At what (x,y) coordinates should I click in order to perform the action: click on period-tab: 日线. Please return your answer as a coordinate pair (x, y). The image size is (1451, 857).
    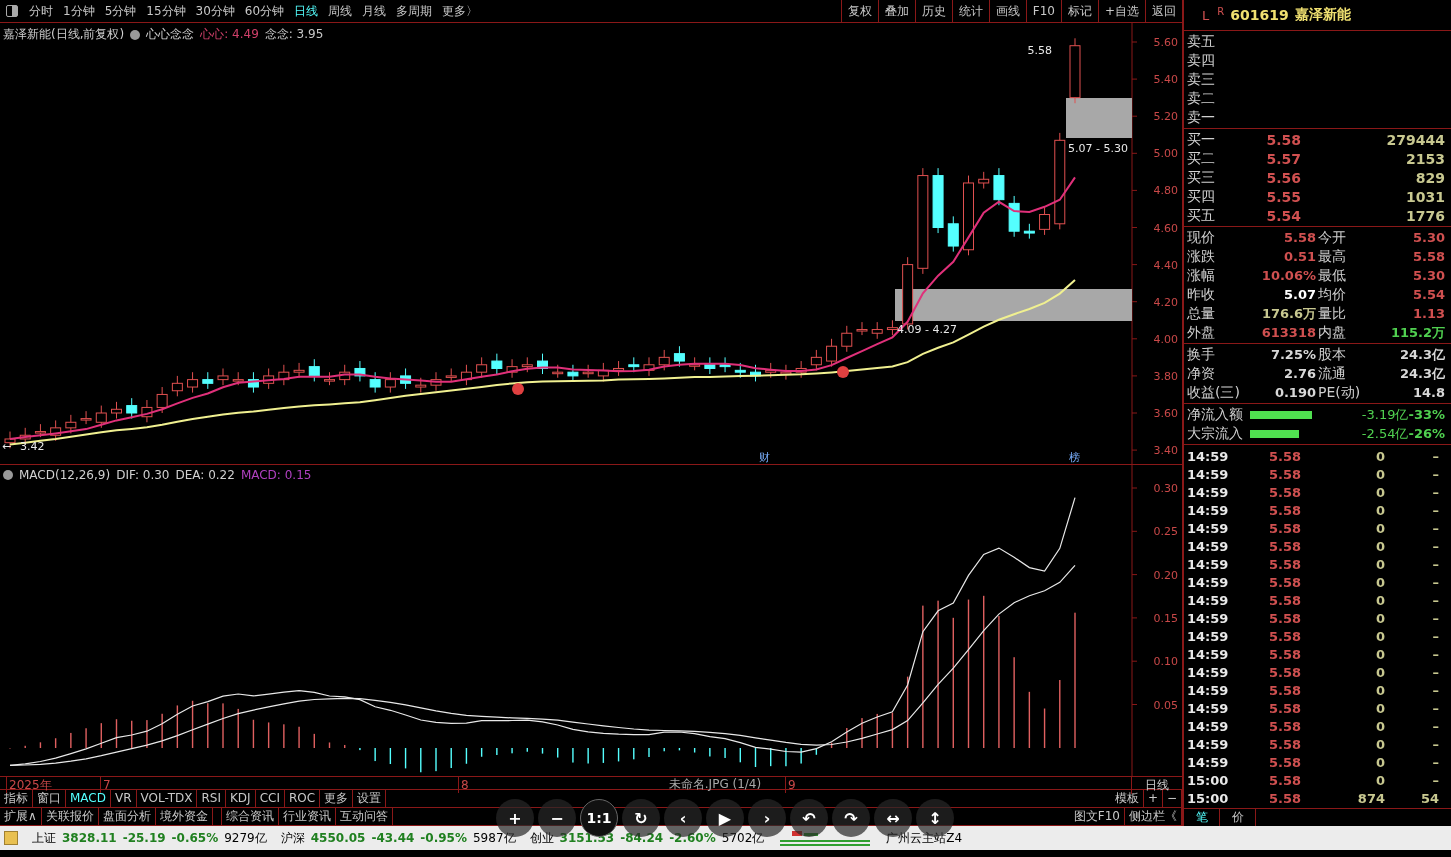
    Looking at the image, I should click on (306, 11).